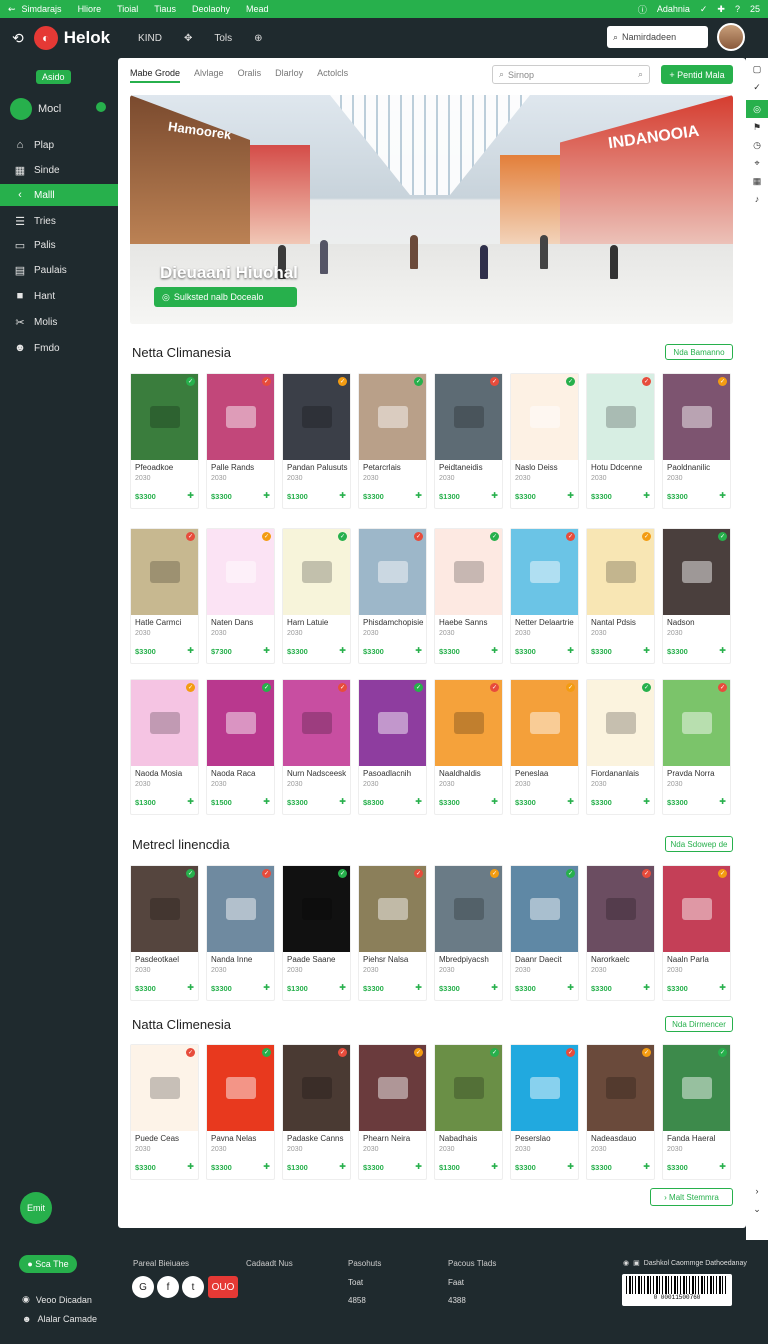  Describe the element at coordinates (721, 9) in the screenshot. I see `gift-icon: ✚` at that location.